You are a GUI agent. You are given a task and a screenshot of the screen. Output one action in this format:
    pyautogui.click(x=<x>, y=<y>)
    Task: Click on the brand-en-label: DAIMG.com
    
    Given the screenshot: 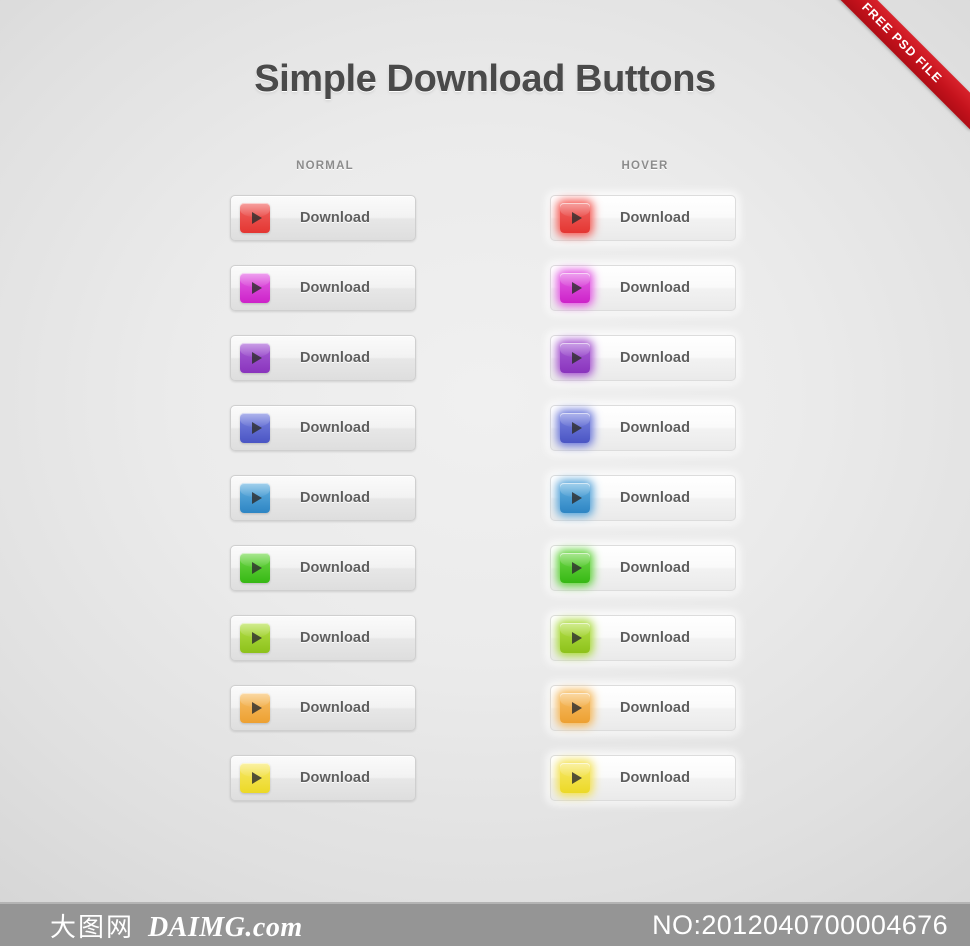 What is the action you would take?
    pyautogui.click(x=225, y=927)
    